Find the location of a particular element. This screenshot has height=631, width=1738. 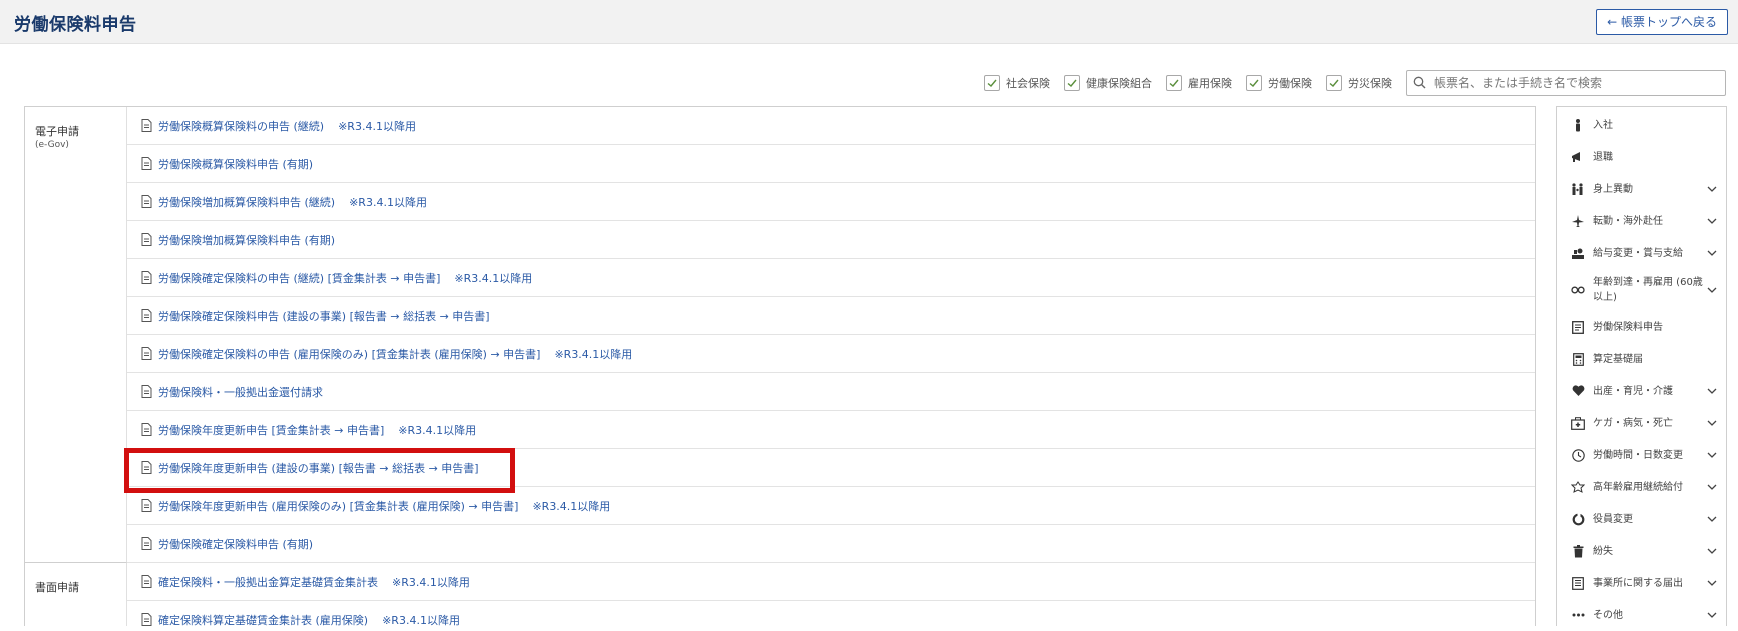

form-link-row: 労働保険確定保険料申告 (建設の事業) [報告書 → 総括表 → 申告書] is located at coordinates (831, 316).